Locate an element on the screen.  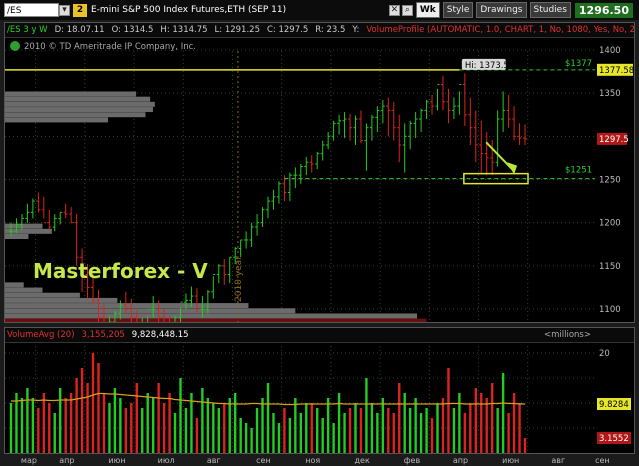
x-tick-0: мар is located at coordinates (29, 460).